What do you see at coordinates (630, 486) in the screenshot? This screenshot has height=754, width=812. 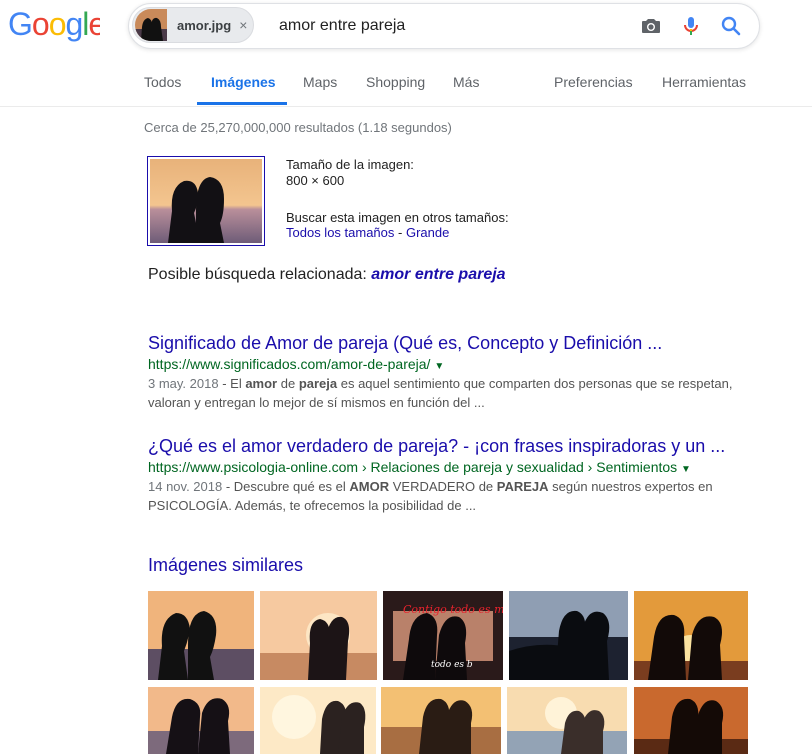 I see `snippet-text: según nuestros expertos en` at bounding box center [630, 486].